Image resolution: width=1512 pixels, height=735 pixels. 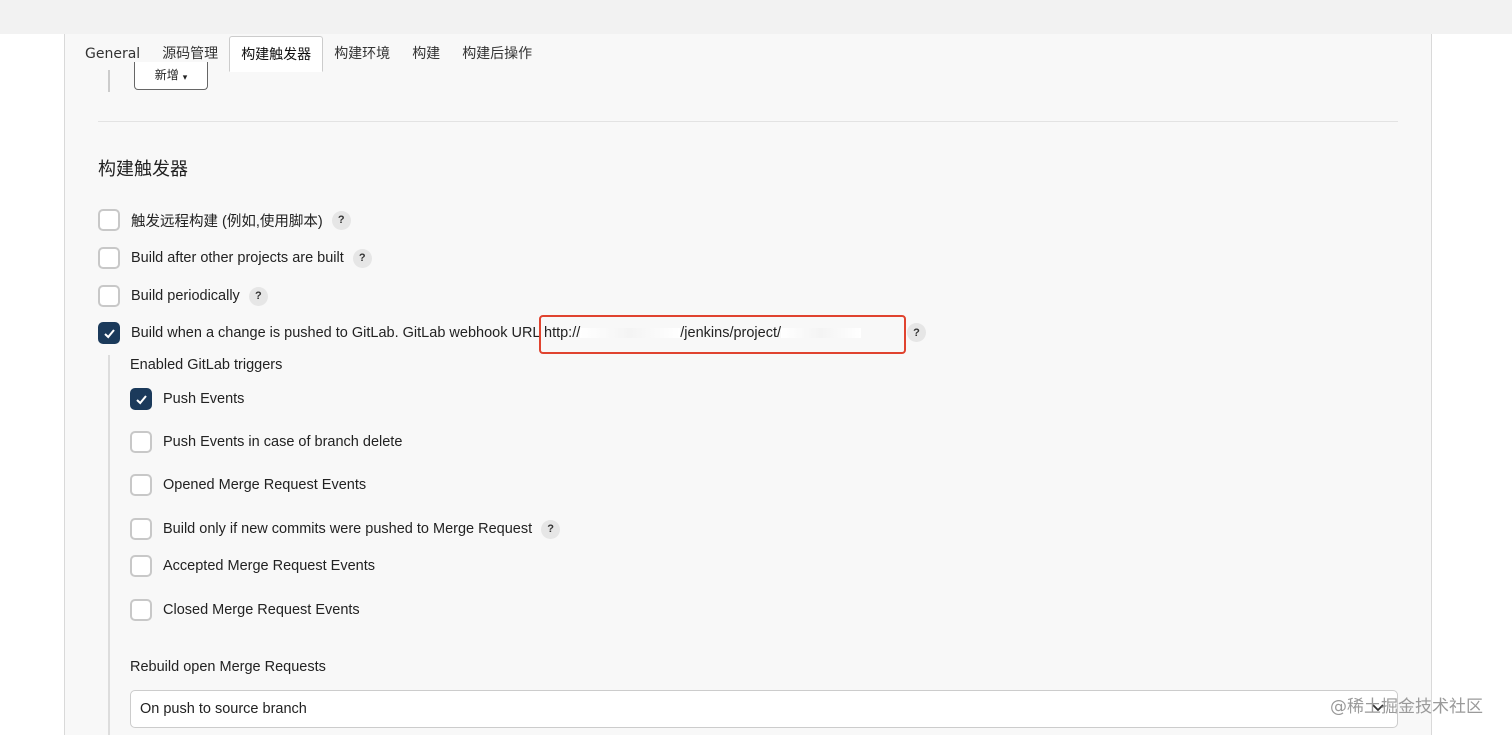 I want to click on caret-down-icon: ▾, so click(x=185, y=77).